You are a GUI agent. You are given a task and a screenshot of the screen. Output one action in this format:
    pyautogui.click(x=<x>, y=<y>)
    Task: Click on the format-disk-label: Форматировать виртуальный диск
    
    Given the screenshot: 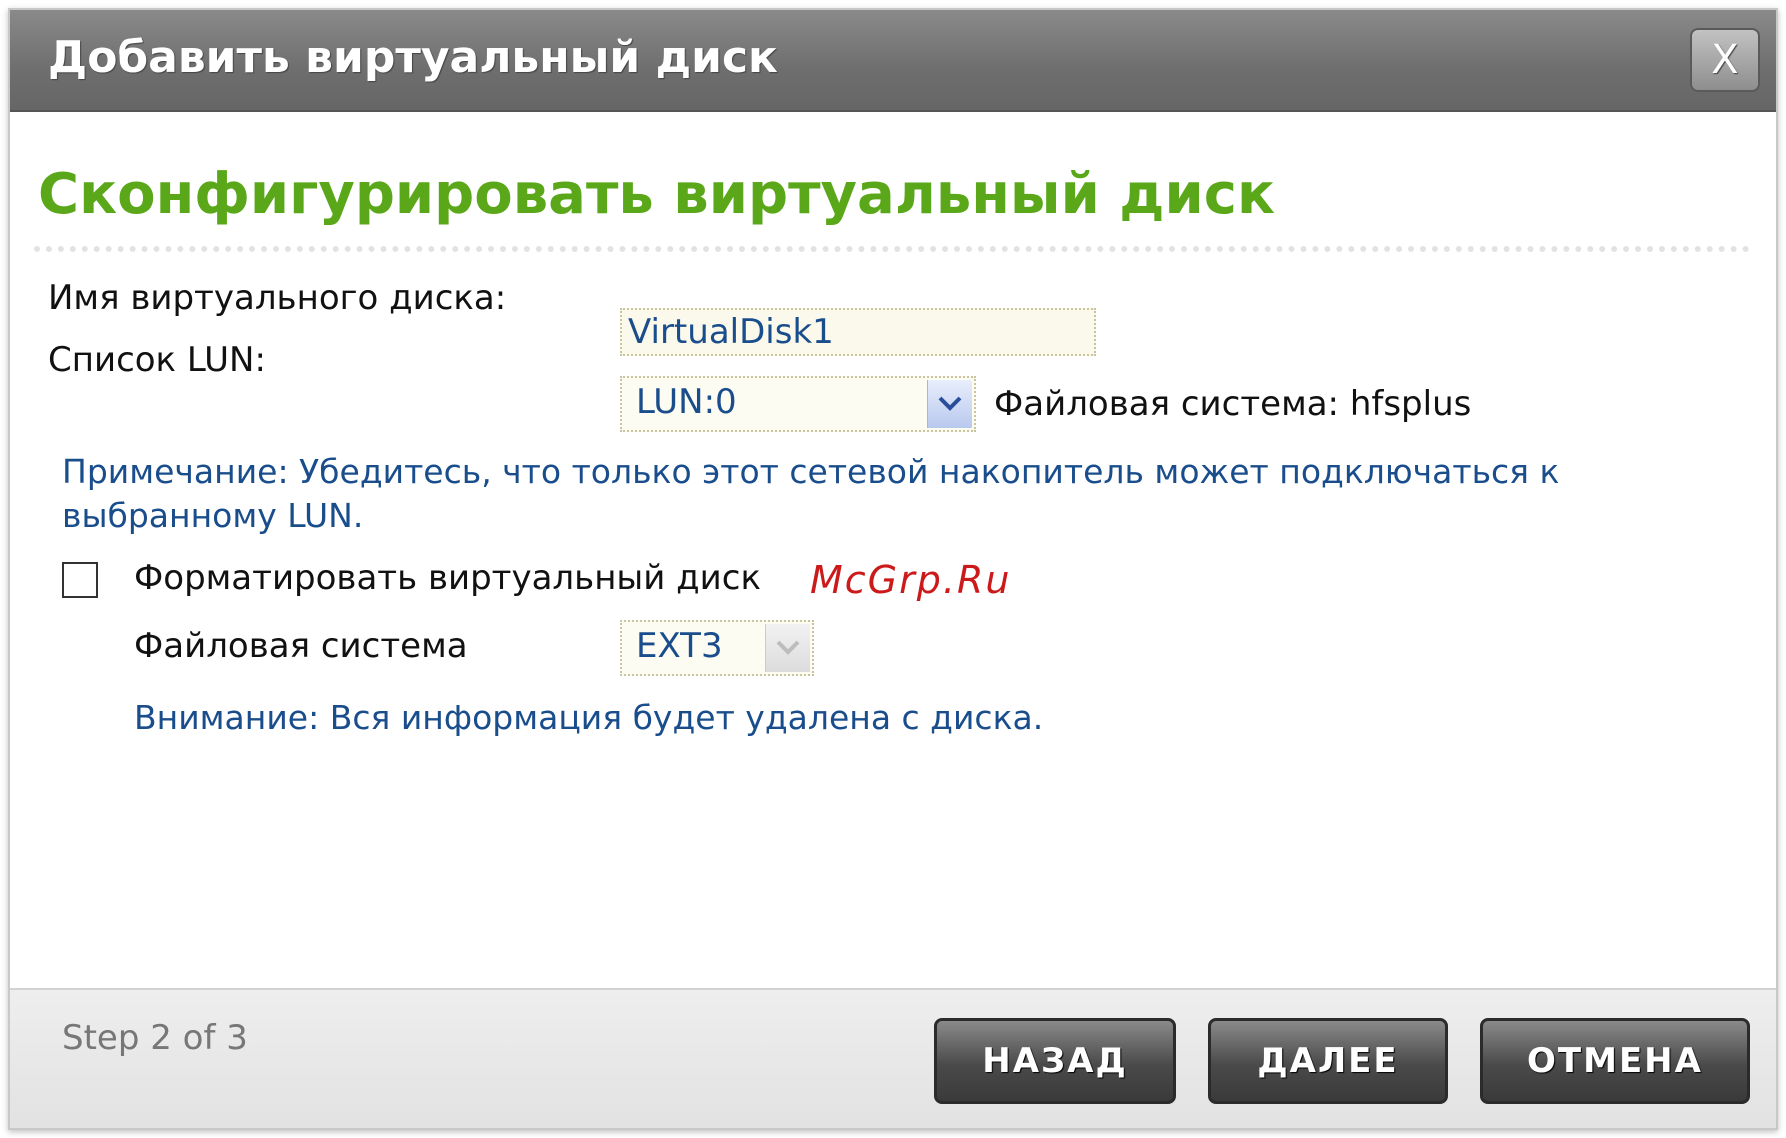 What is the action you would take?
    pyautogui.click(x=448, y=578)
    